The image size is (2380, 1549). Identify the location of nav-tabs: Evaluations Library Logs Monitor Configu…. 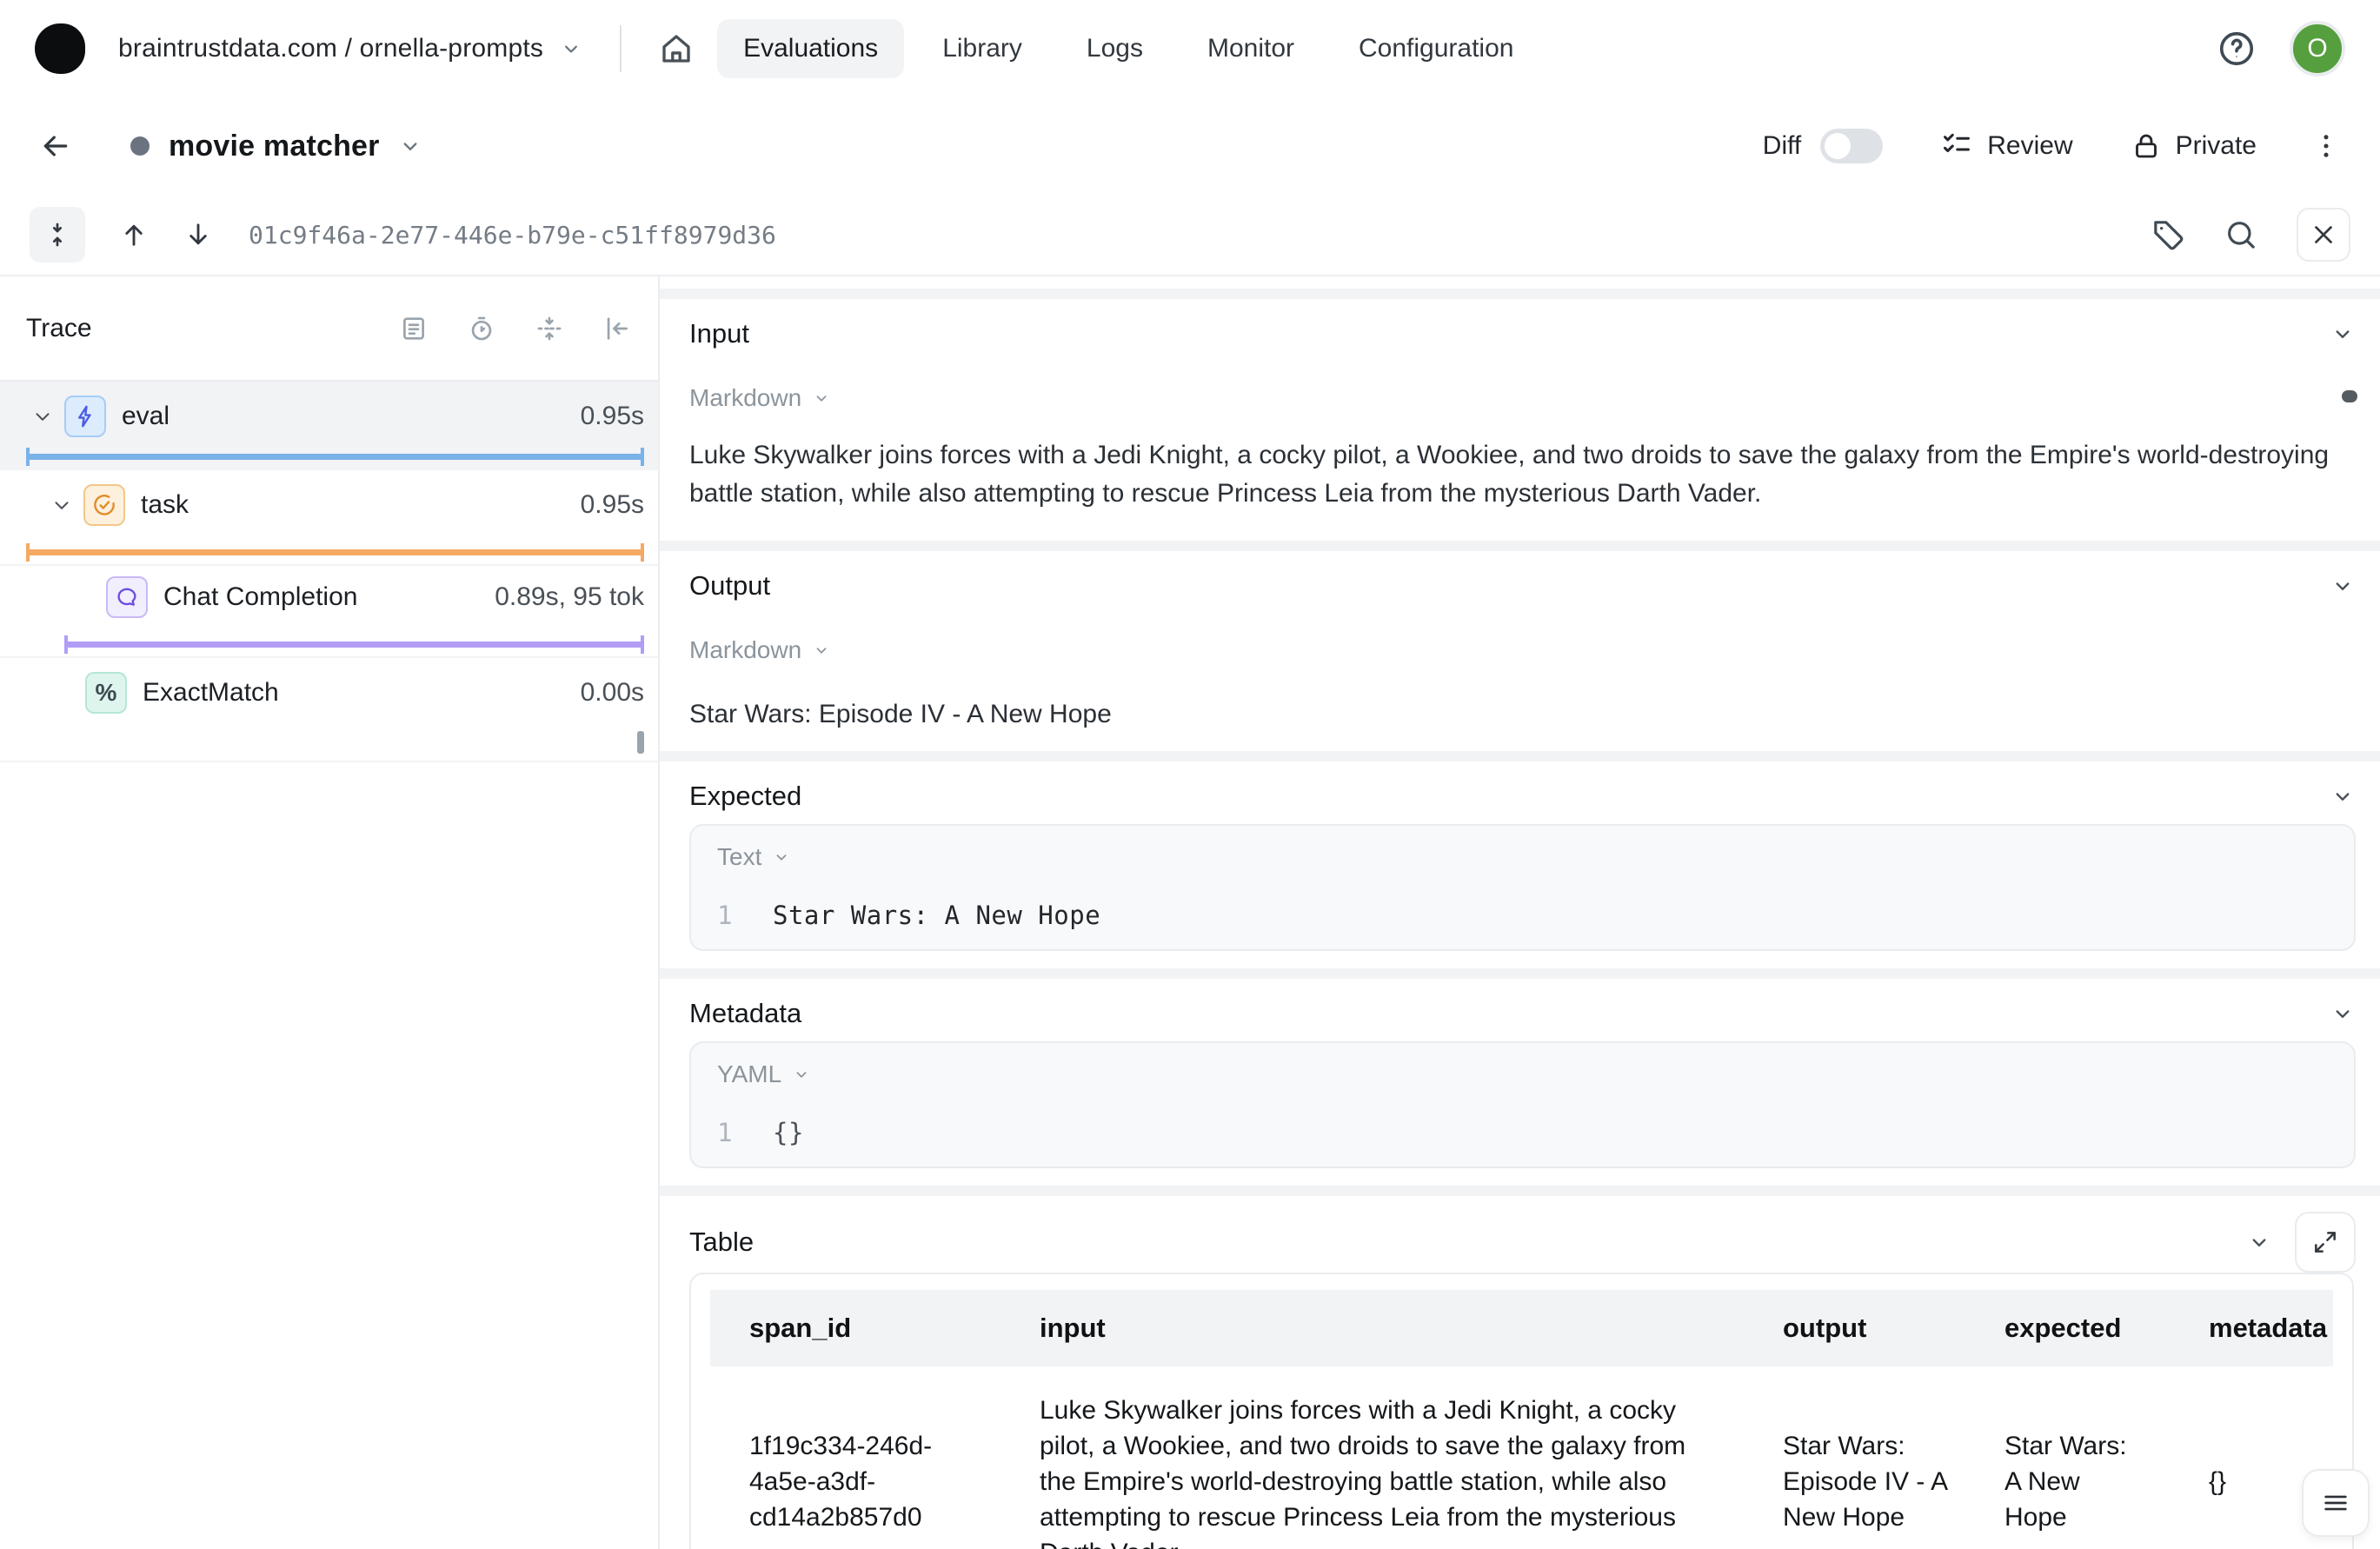
(1128, 48).